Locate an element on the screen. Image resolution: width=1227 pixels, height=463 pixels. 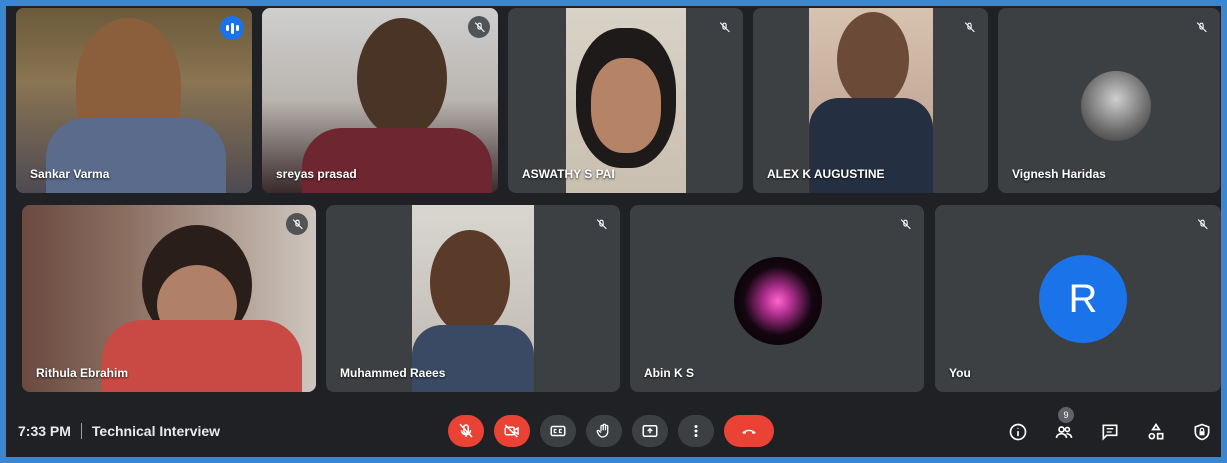
participant-tile-aswathy: ASWATHY S PAI is located at coordinates (625, 100).